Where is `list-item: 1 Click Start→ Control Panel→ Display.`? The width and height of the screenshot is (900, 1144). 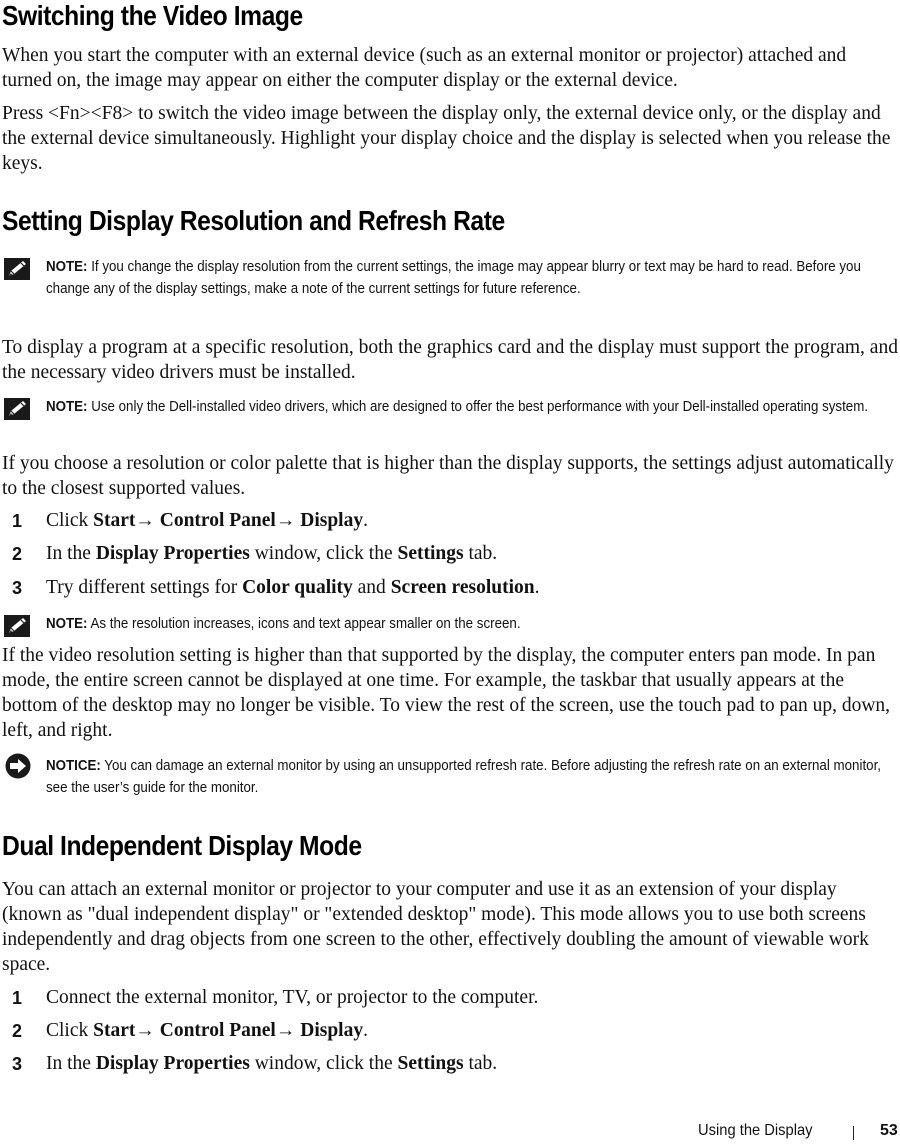
list-item: 1 Click Start→ Control Panel→ Display. is located at coordinates (450, 521).